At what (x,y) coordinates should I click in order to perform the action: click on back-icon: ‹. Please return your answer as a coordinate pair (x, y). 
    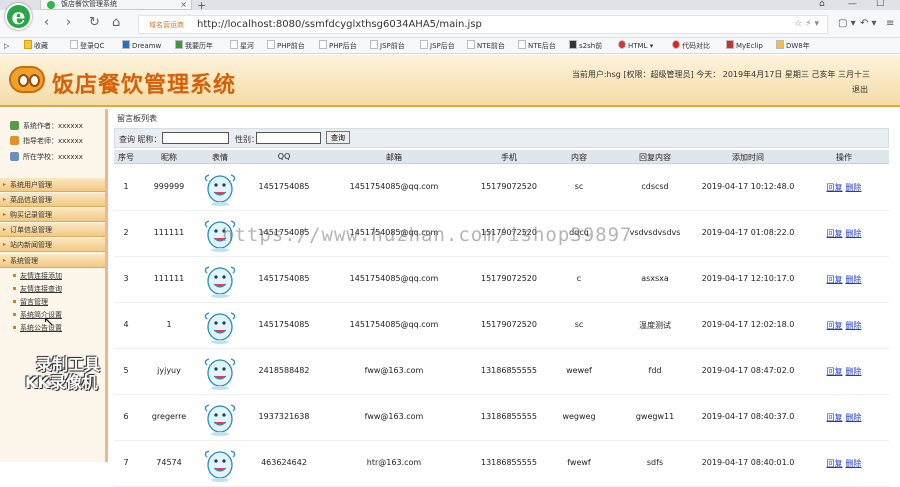
    Looking at the image, I should click on (46, 23).